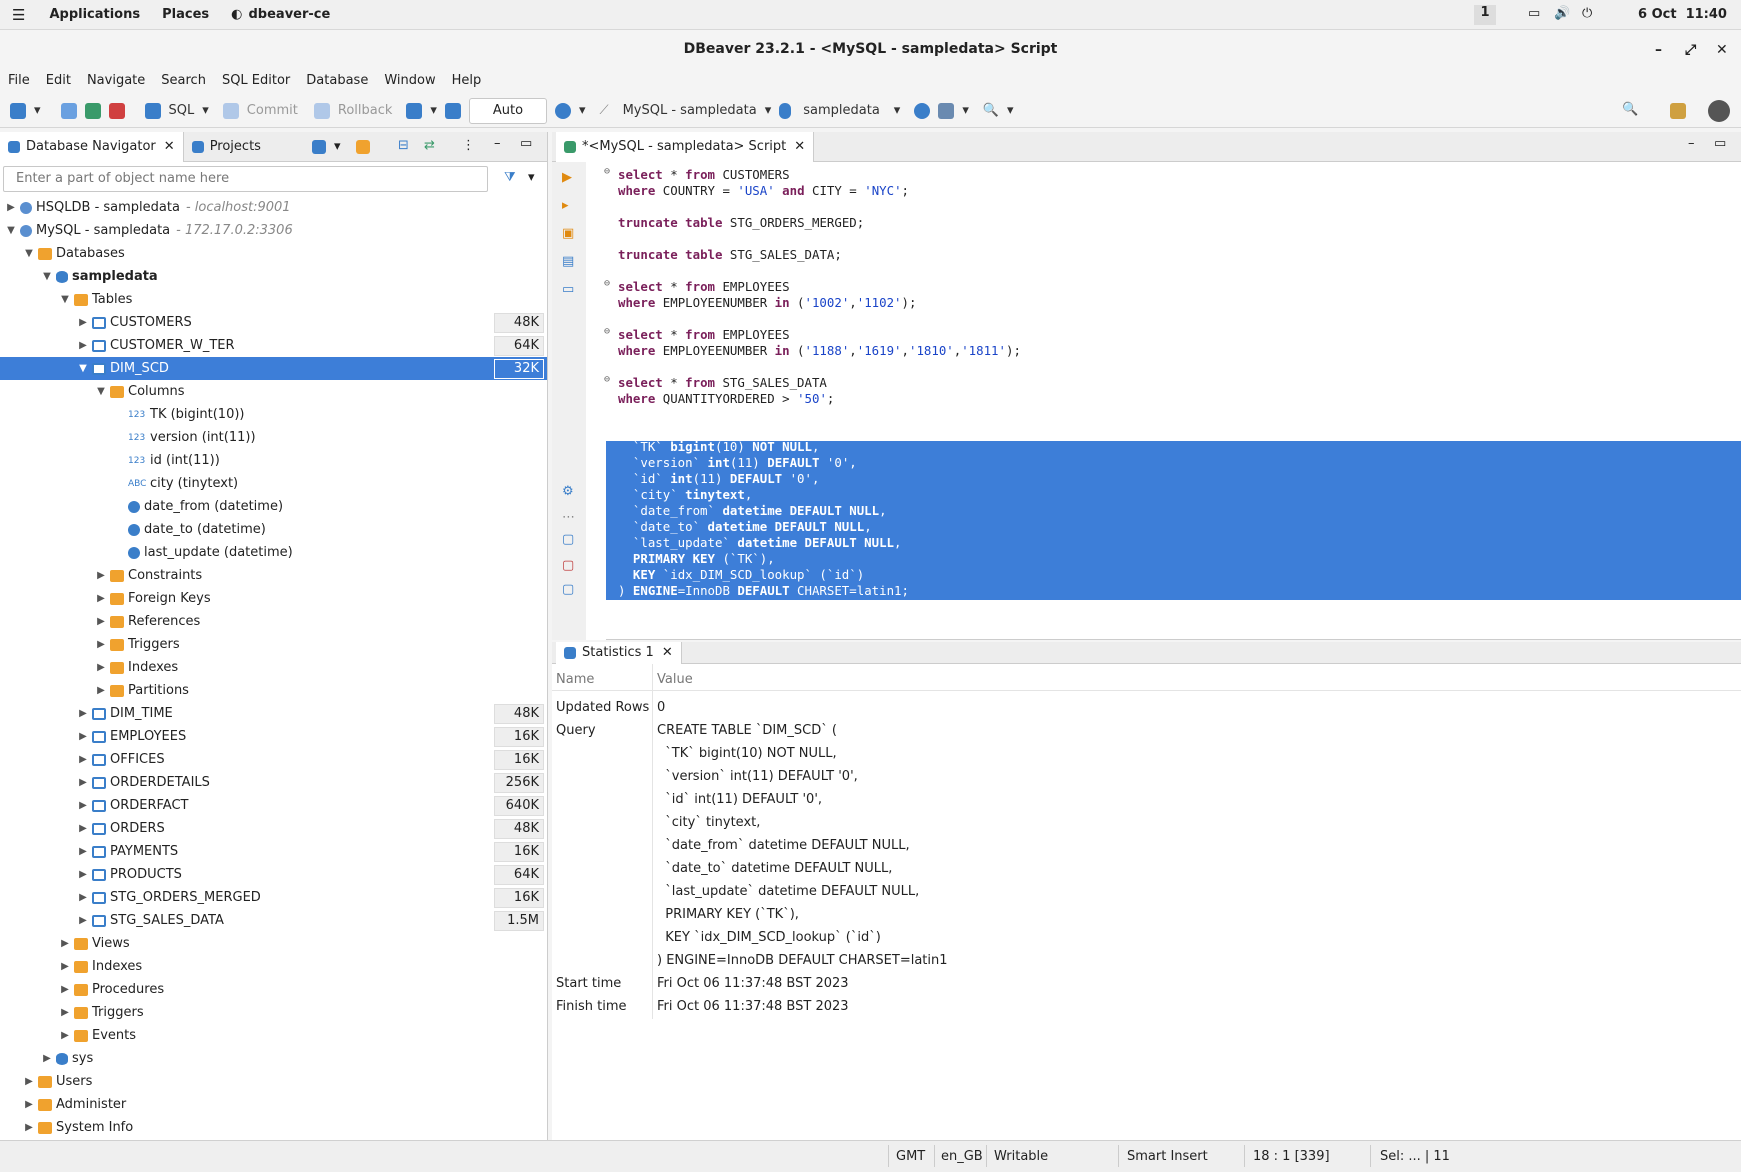 This screenshot has height=1172, width=1741. What do you see at coordinates (273, 529) in the screenshot?
I see `tree-node: date_to (datetime)` at bounding box center [273, 529].